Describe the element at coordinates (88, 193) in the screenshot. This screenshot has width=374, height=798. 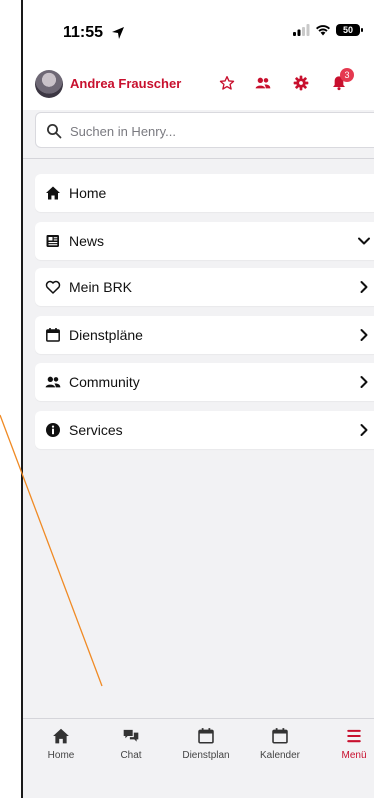
I see `menu-item-label: Home` at that location.